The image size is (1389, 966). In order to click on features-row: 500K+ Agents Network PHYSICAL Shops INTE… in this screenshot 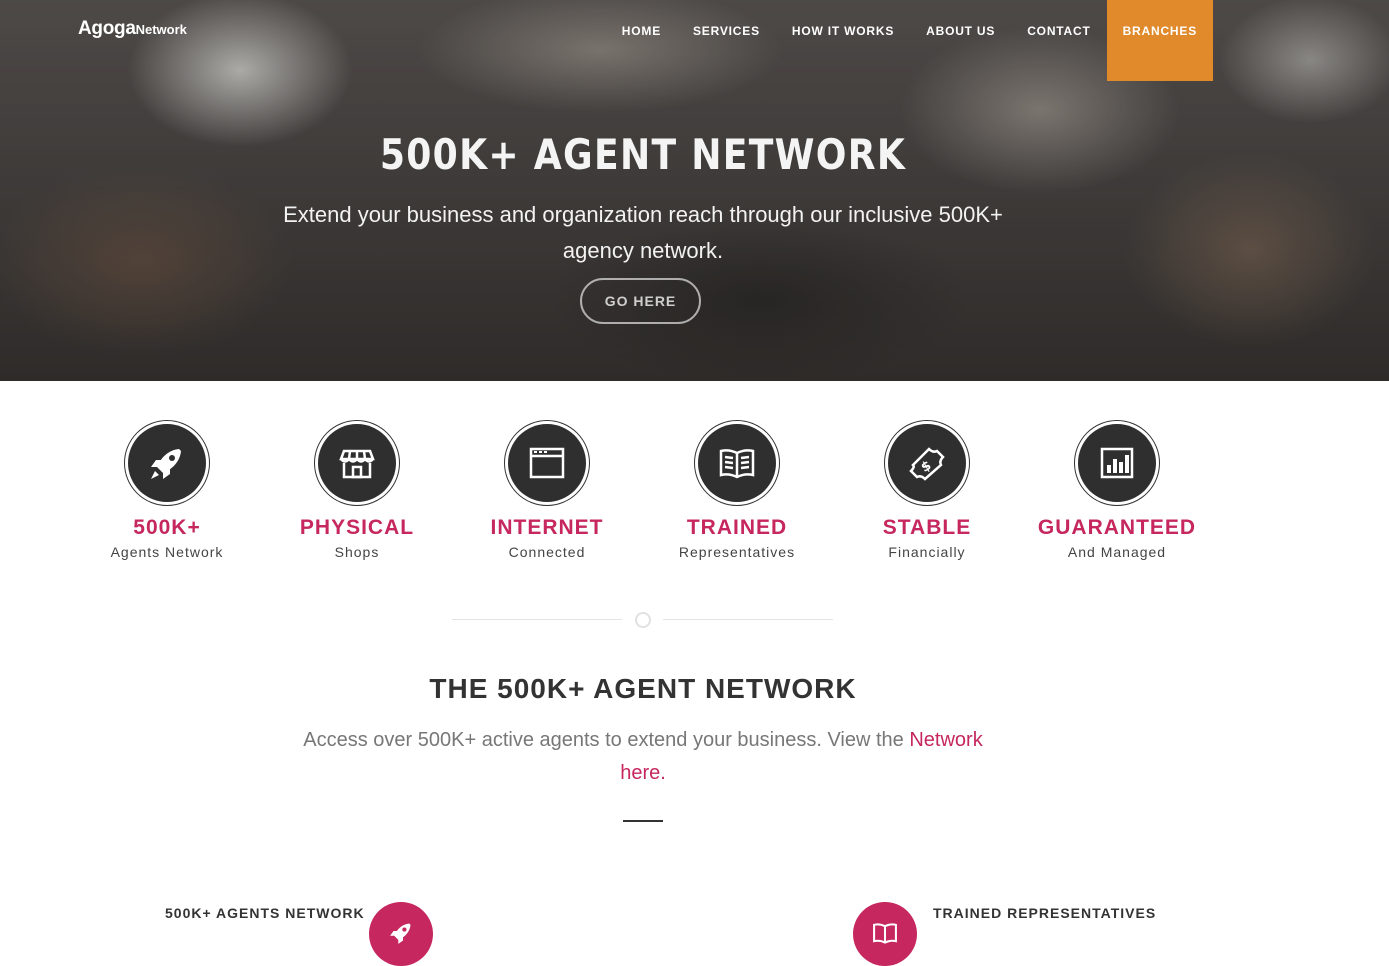, I will do `click(642, 490)`.